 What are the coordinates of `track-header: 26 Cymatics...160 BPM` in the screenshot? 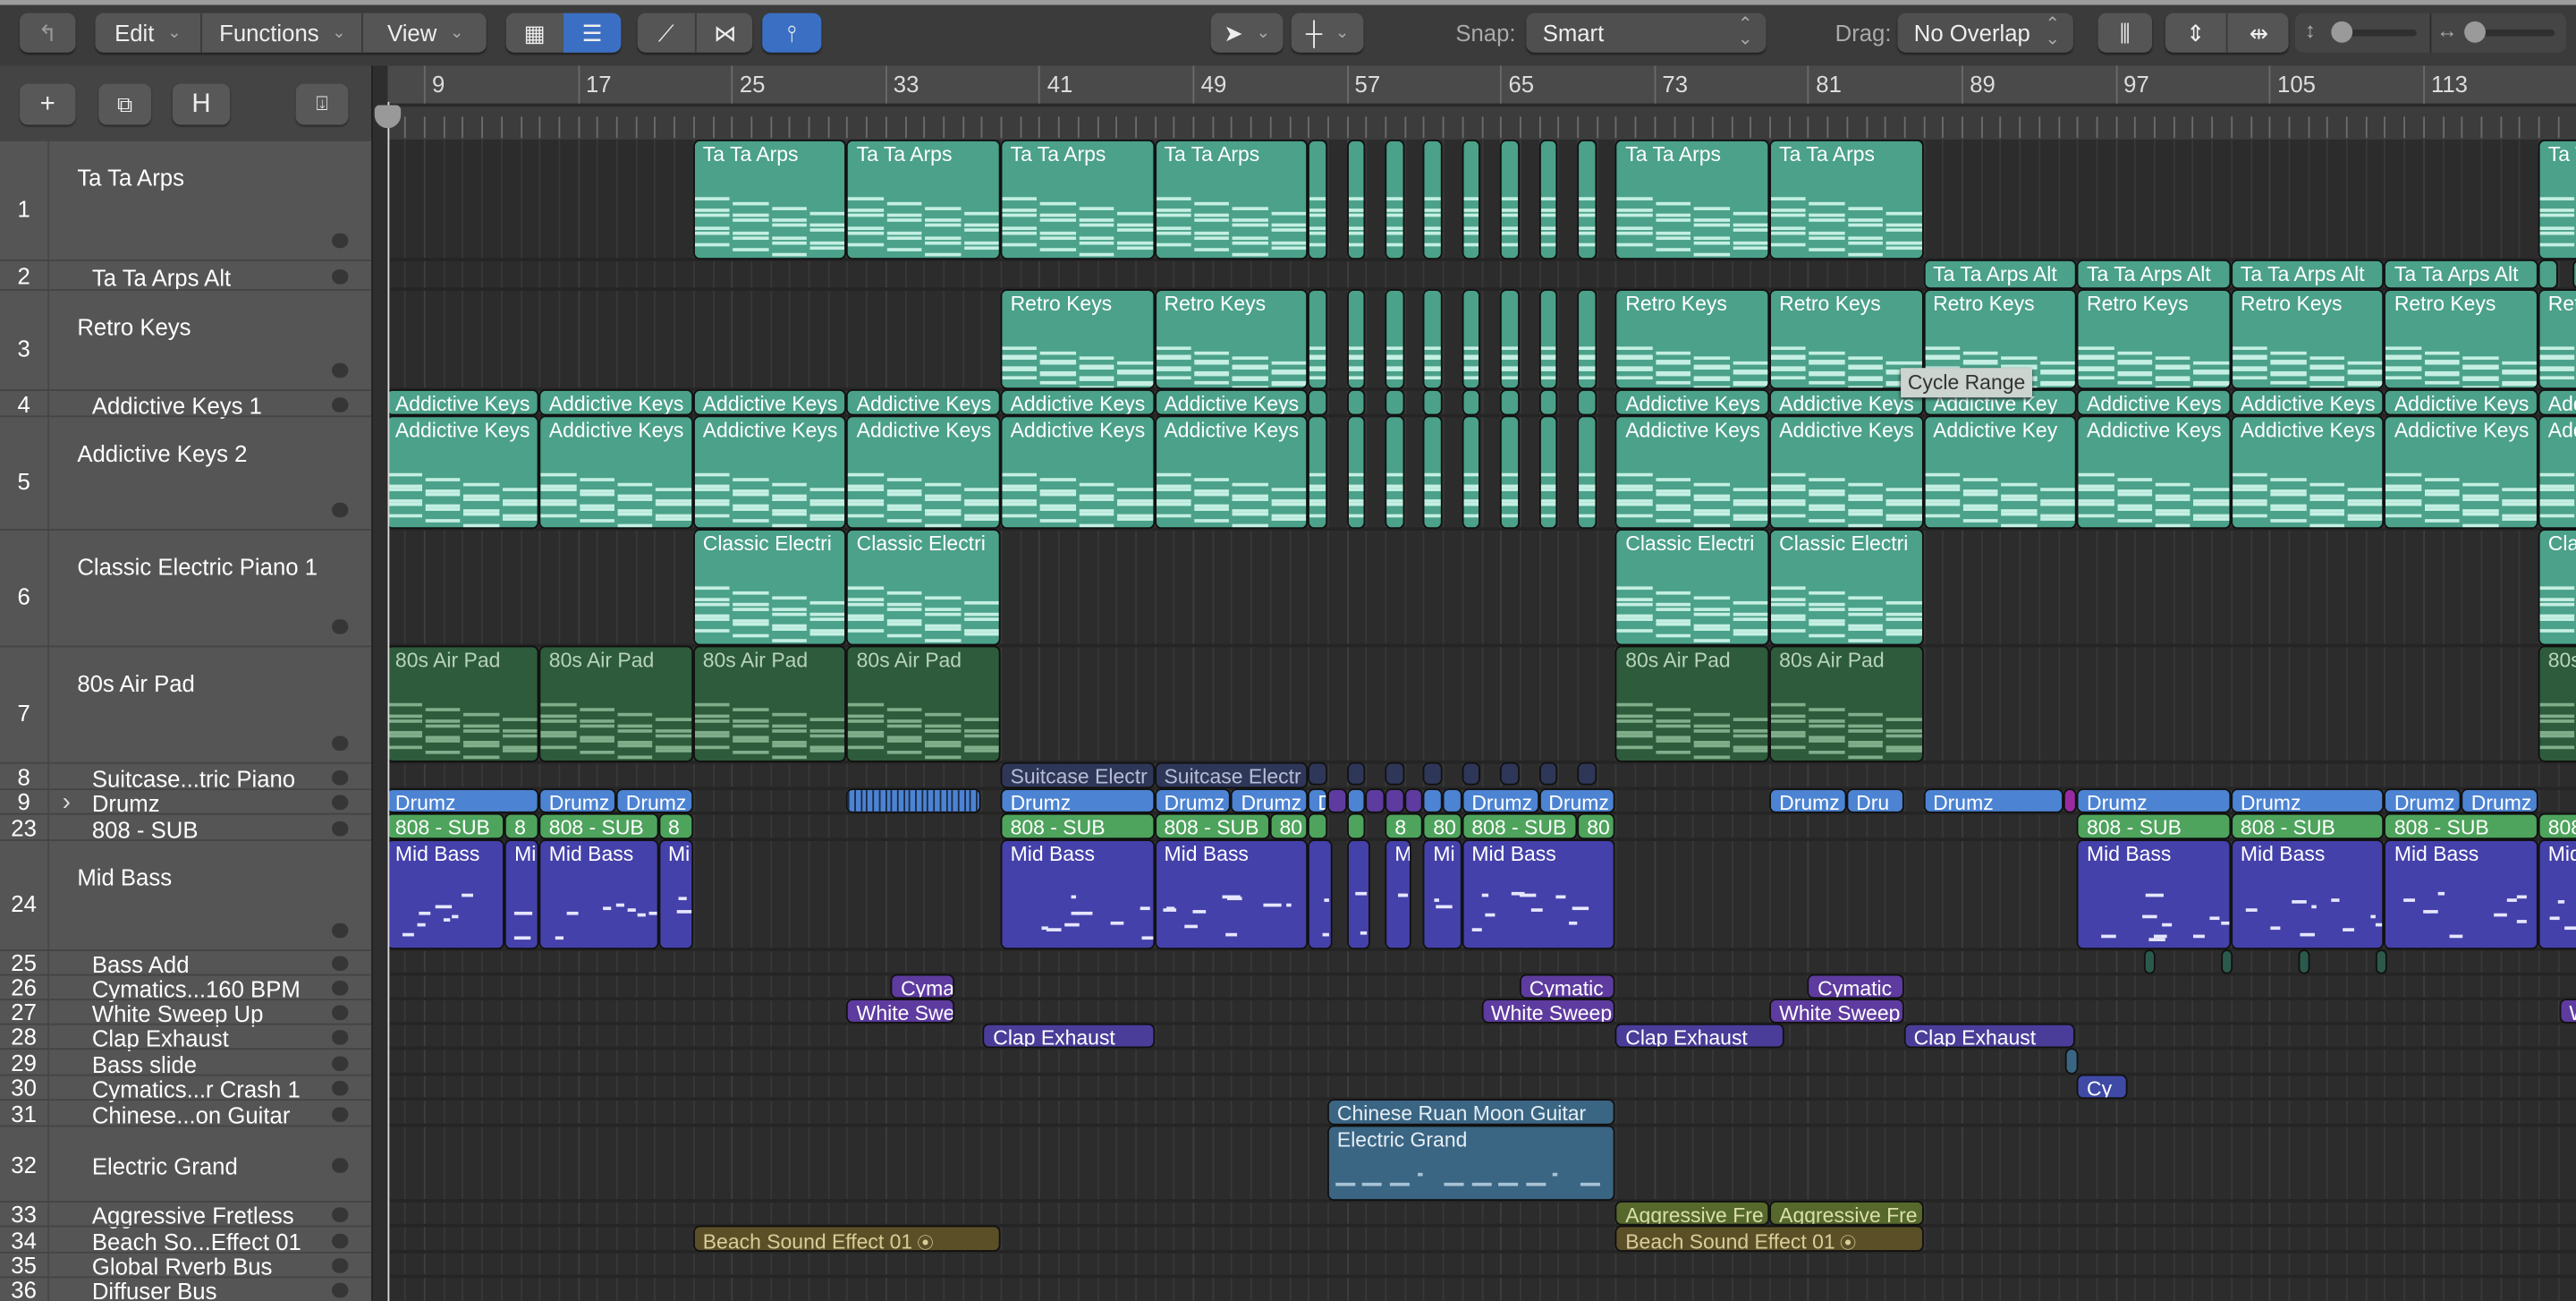 It's located at (186, 987).